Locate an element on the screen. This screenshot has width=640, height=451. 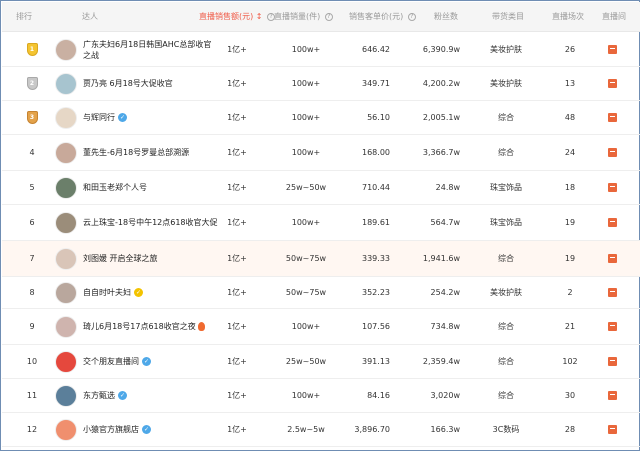
talent-name-cell: 董先生-6月18号罗曼总部溯源 is located at coordinates (150, 152).